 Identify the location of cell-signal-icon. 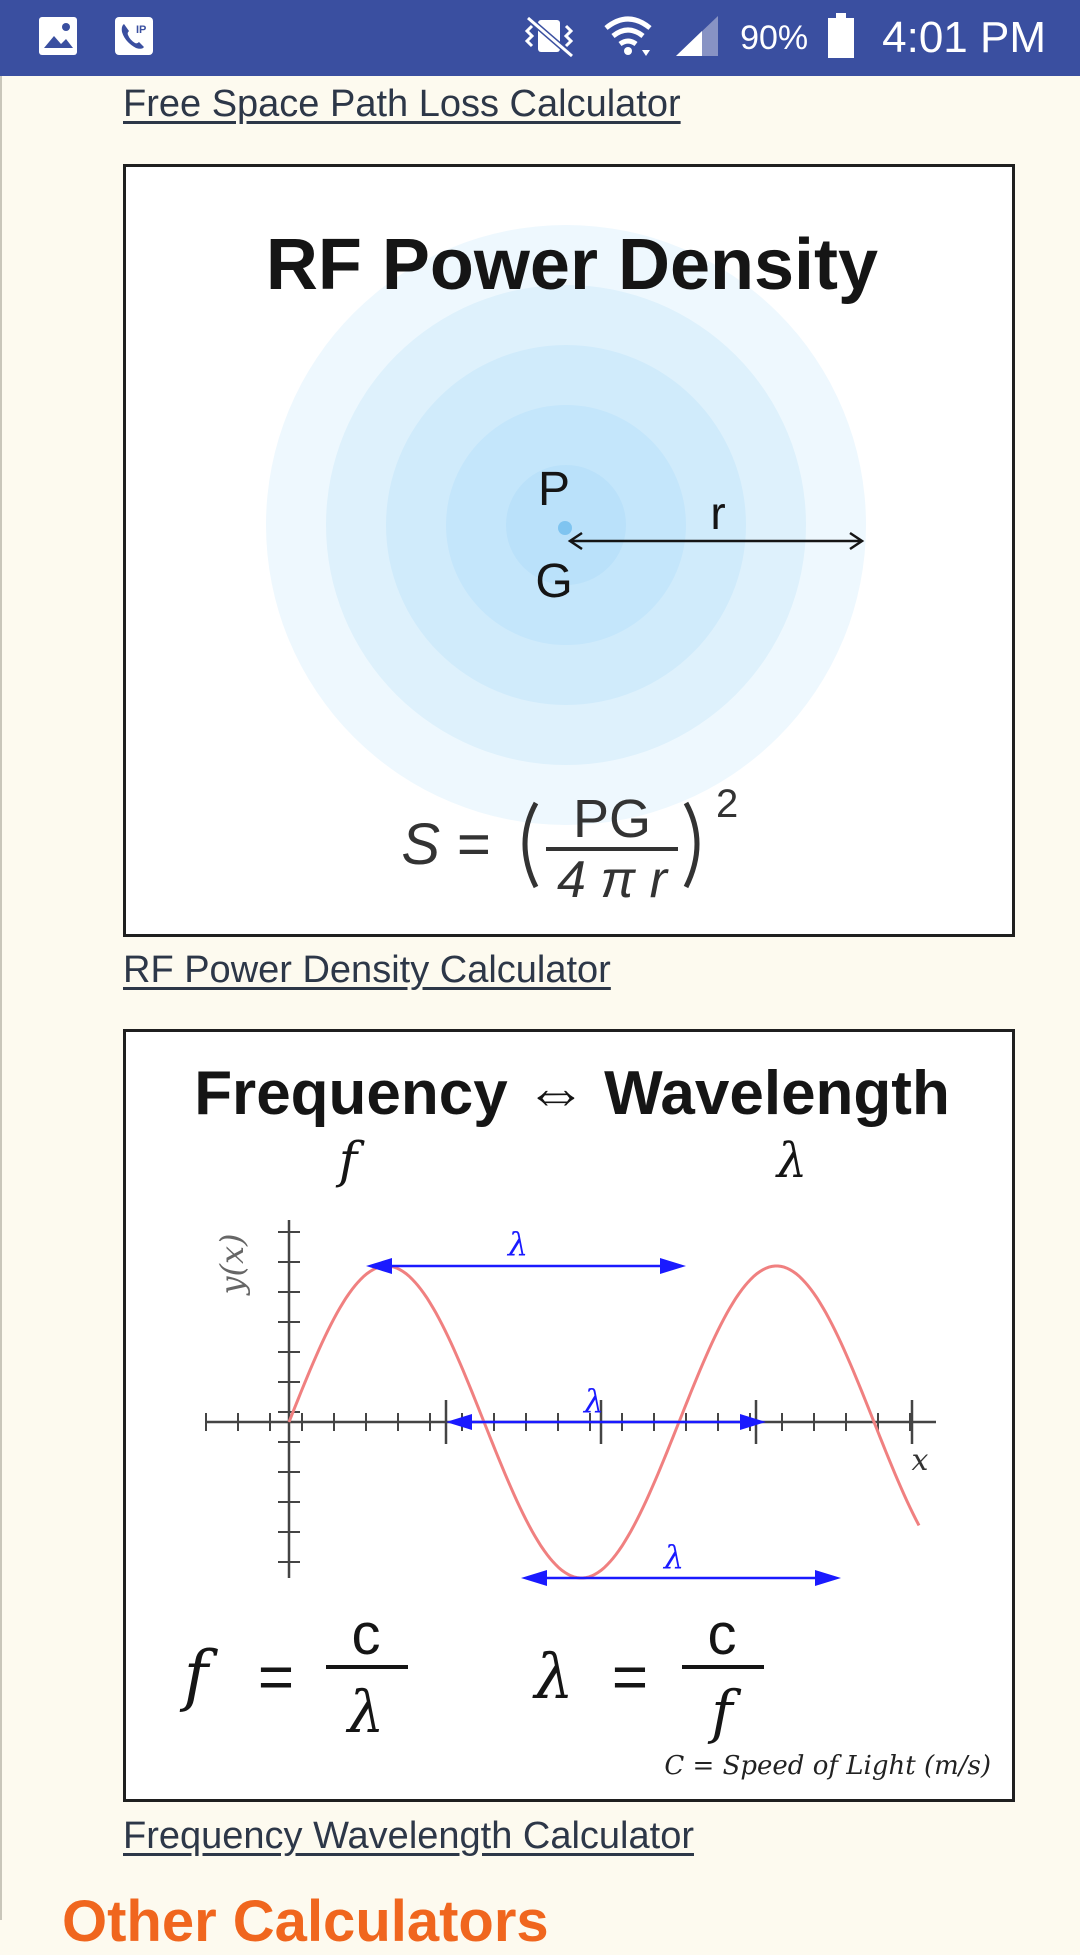
(697, 38).